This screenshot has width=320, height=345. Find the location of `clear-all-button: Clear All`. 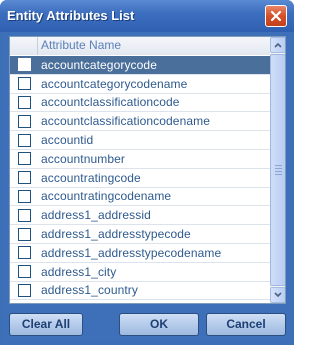

clear-all-button: Clear All is located at coordinates (46, 324).